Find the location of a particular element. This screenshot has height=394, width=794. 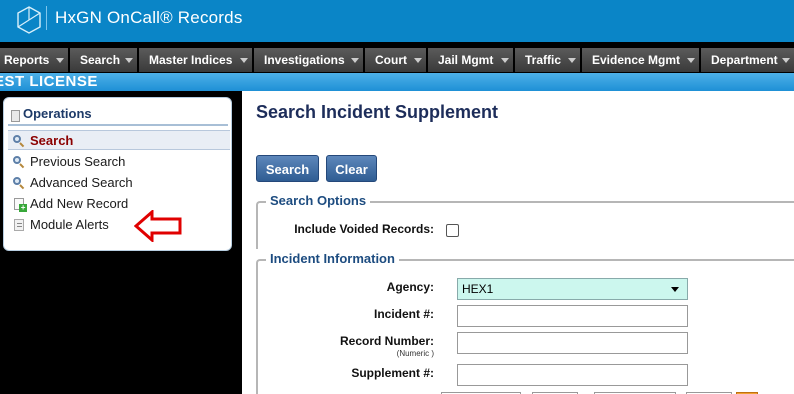

operation-advanced-search: Advanced Search is located at coordinates (119, 183).